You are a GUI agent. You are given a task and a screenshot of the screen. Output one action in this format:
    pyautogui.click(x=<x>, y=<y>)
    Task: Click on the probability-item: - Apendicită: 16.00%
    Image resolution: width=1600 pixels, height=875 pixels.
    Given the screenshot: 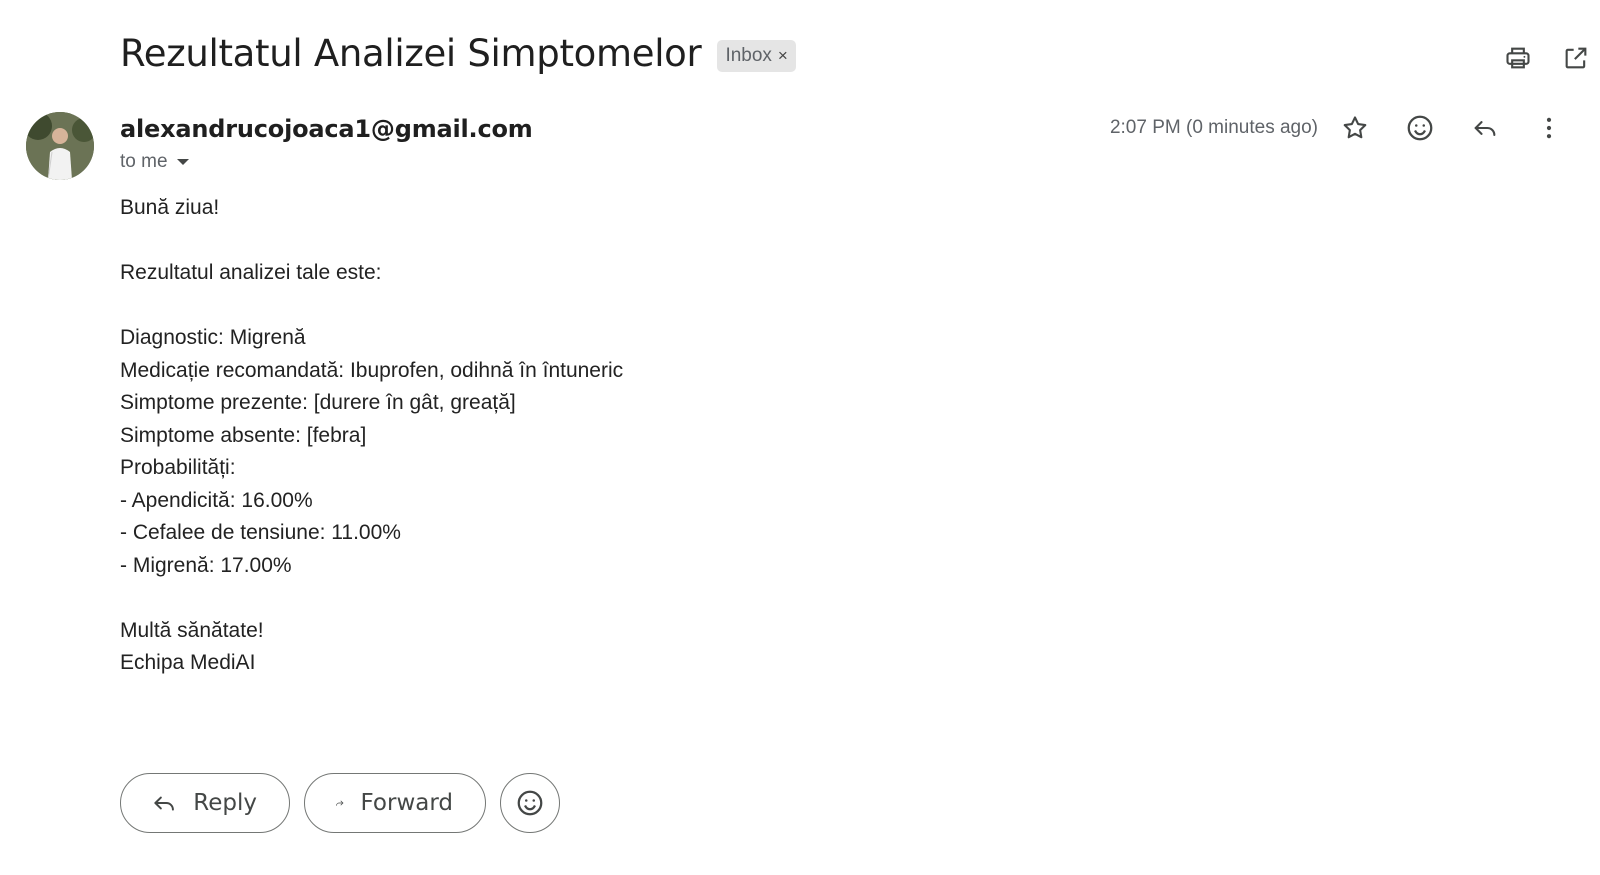 What is the action you would take?
    pyautogui.click(x=216, y=500)
    